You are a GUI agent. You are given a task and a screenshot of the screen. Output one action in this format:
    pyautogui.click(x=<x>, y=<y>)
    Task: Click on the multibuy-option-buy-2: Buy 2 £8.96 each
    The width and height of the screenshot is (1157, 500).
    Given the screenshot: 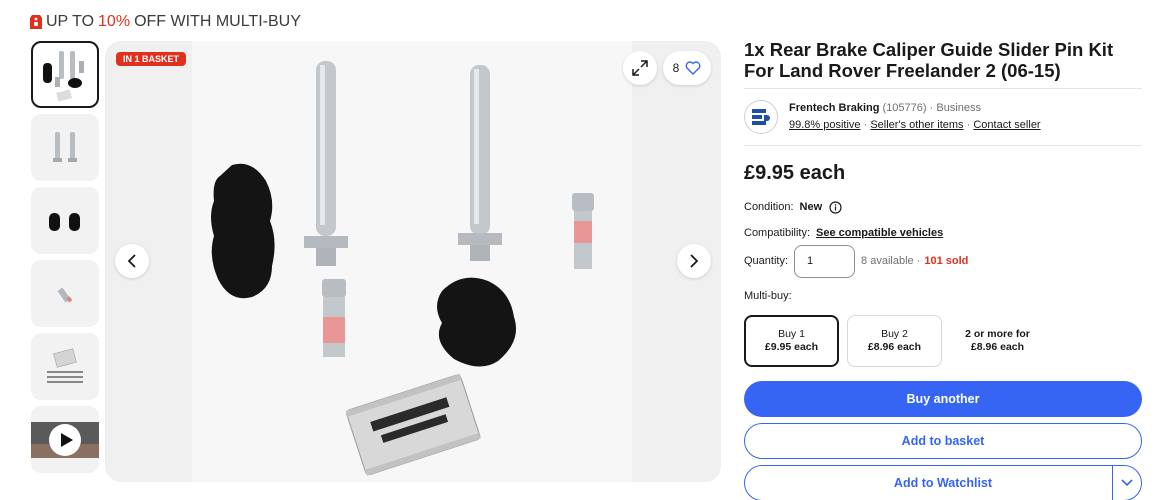 What is the action you would take?
    pyautogui.click(x=894, y=341)
    